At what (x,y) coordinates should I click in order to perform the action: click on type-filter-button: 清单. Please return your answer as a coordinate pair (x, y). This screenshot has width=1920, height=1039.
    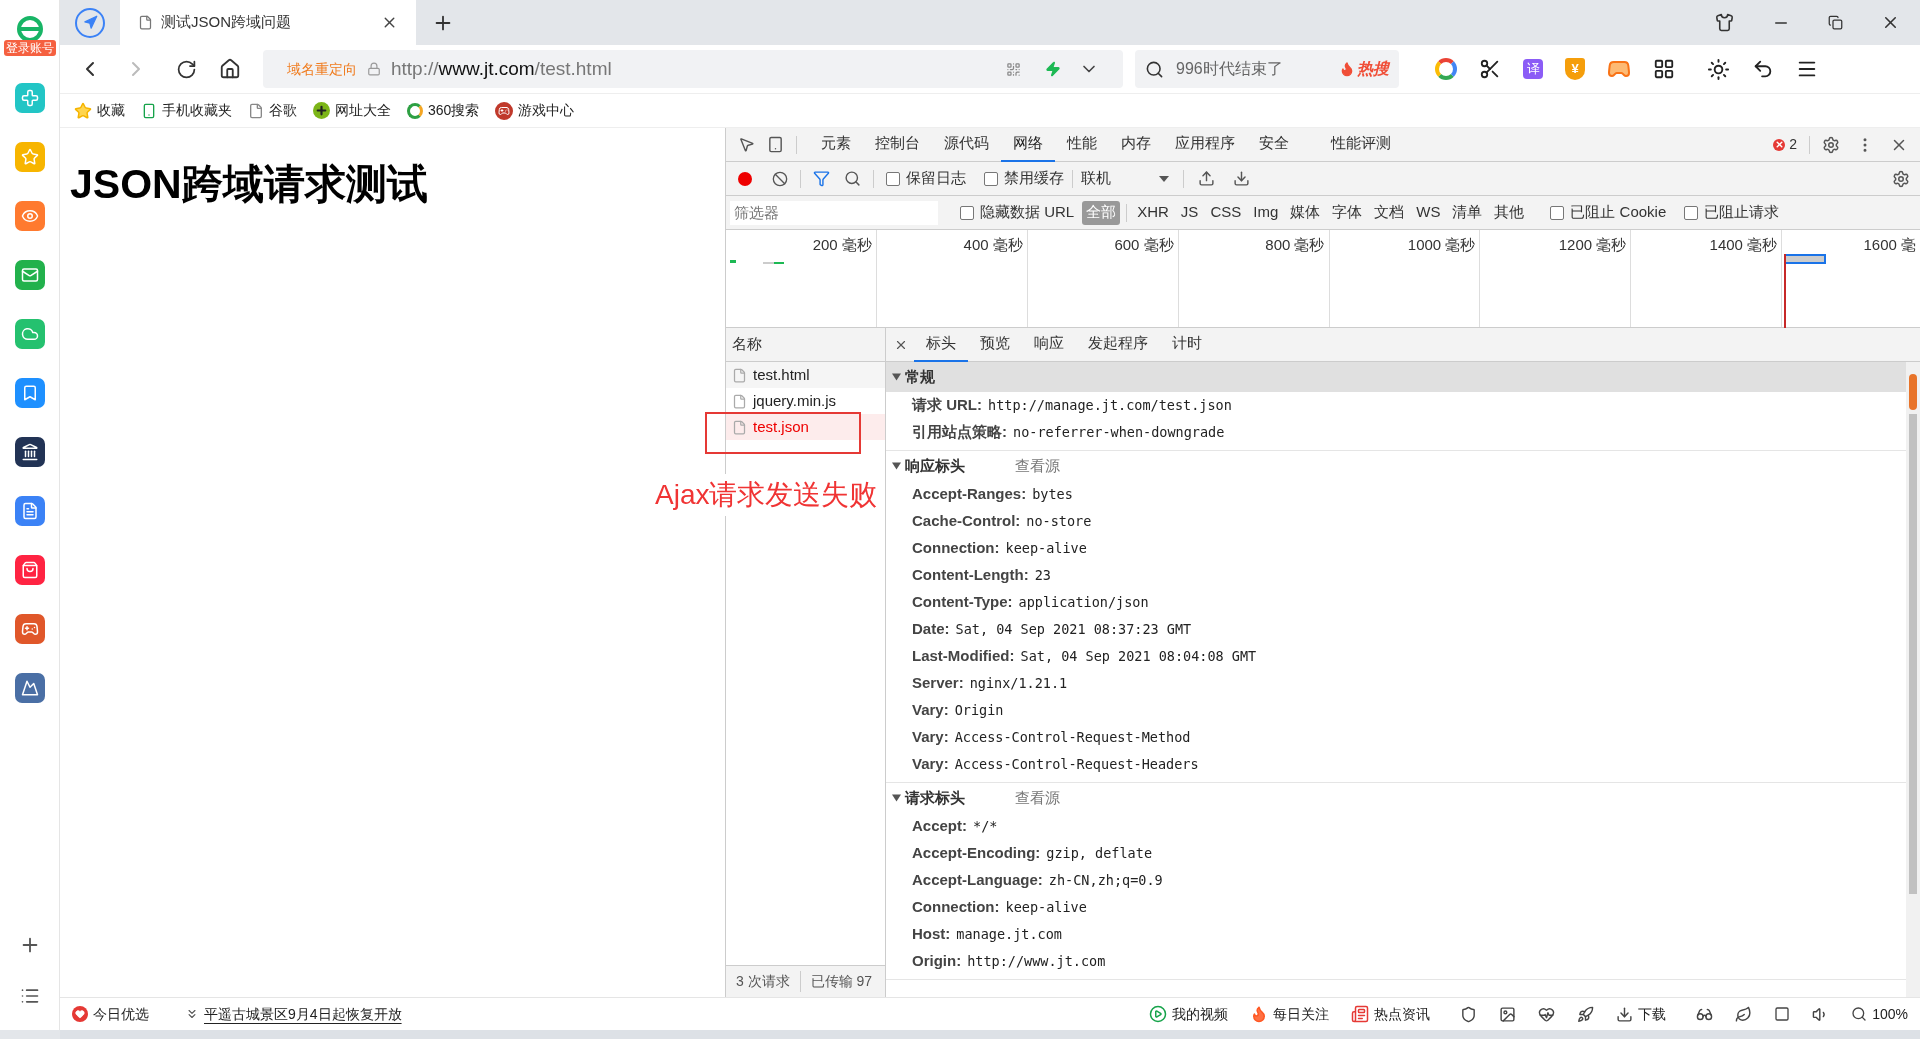
    Looking at the image, I should click on (1467, 212).